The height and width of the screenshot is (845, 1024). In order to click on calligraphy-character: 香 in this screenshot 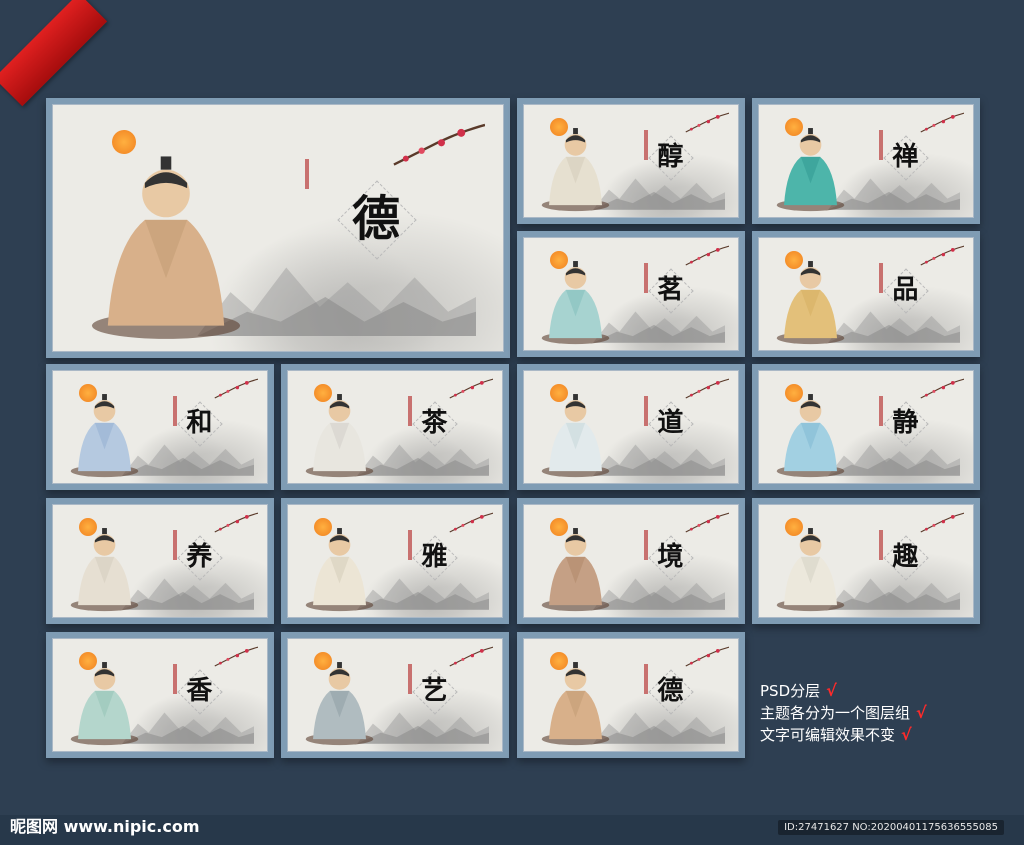, I will do `click(199, 690)`.